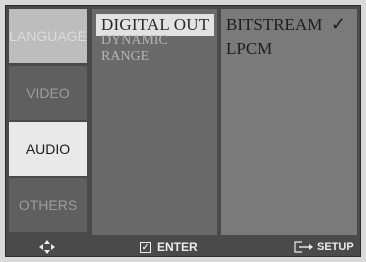  I want to click on option-bitstream: BITSTREAM ✓, so click(290, 25).